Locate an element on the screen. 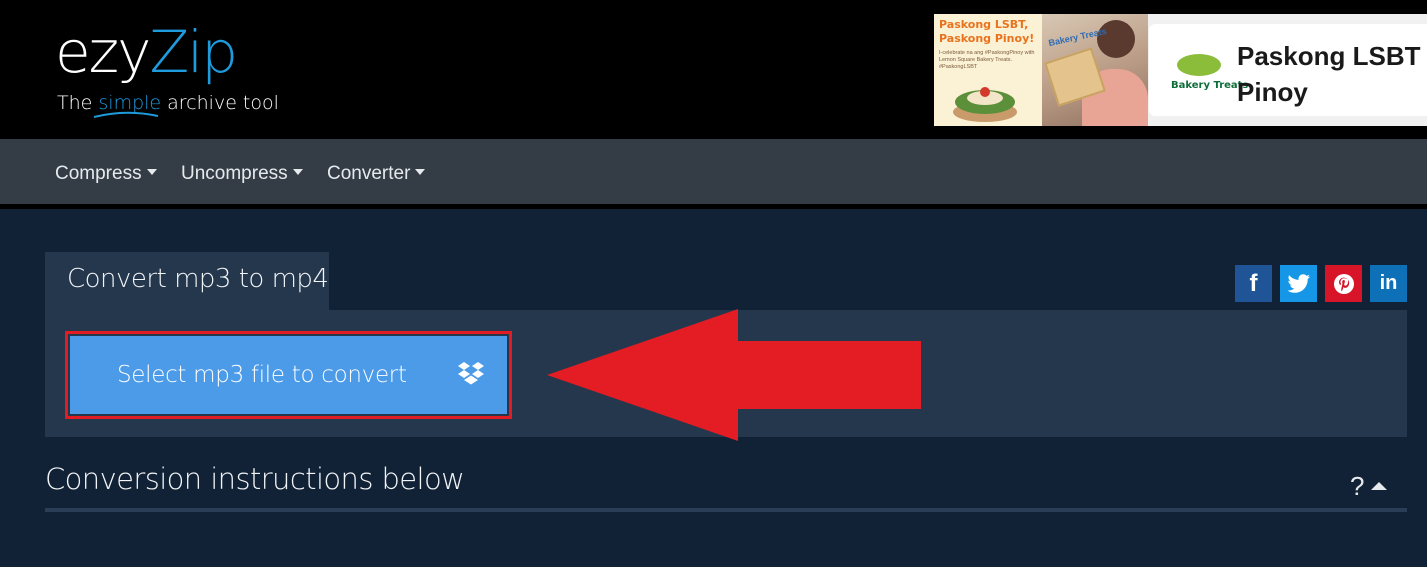 The width and height of the screenshot is (1427, 567). nav-compress-dropdown: Compress is located at coordinates (106, 174).